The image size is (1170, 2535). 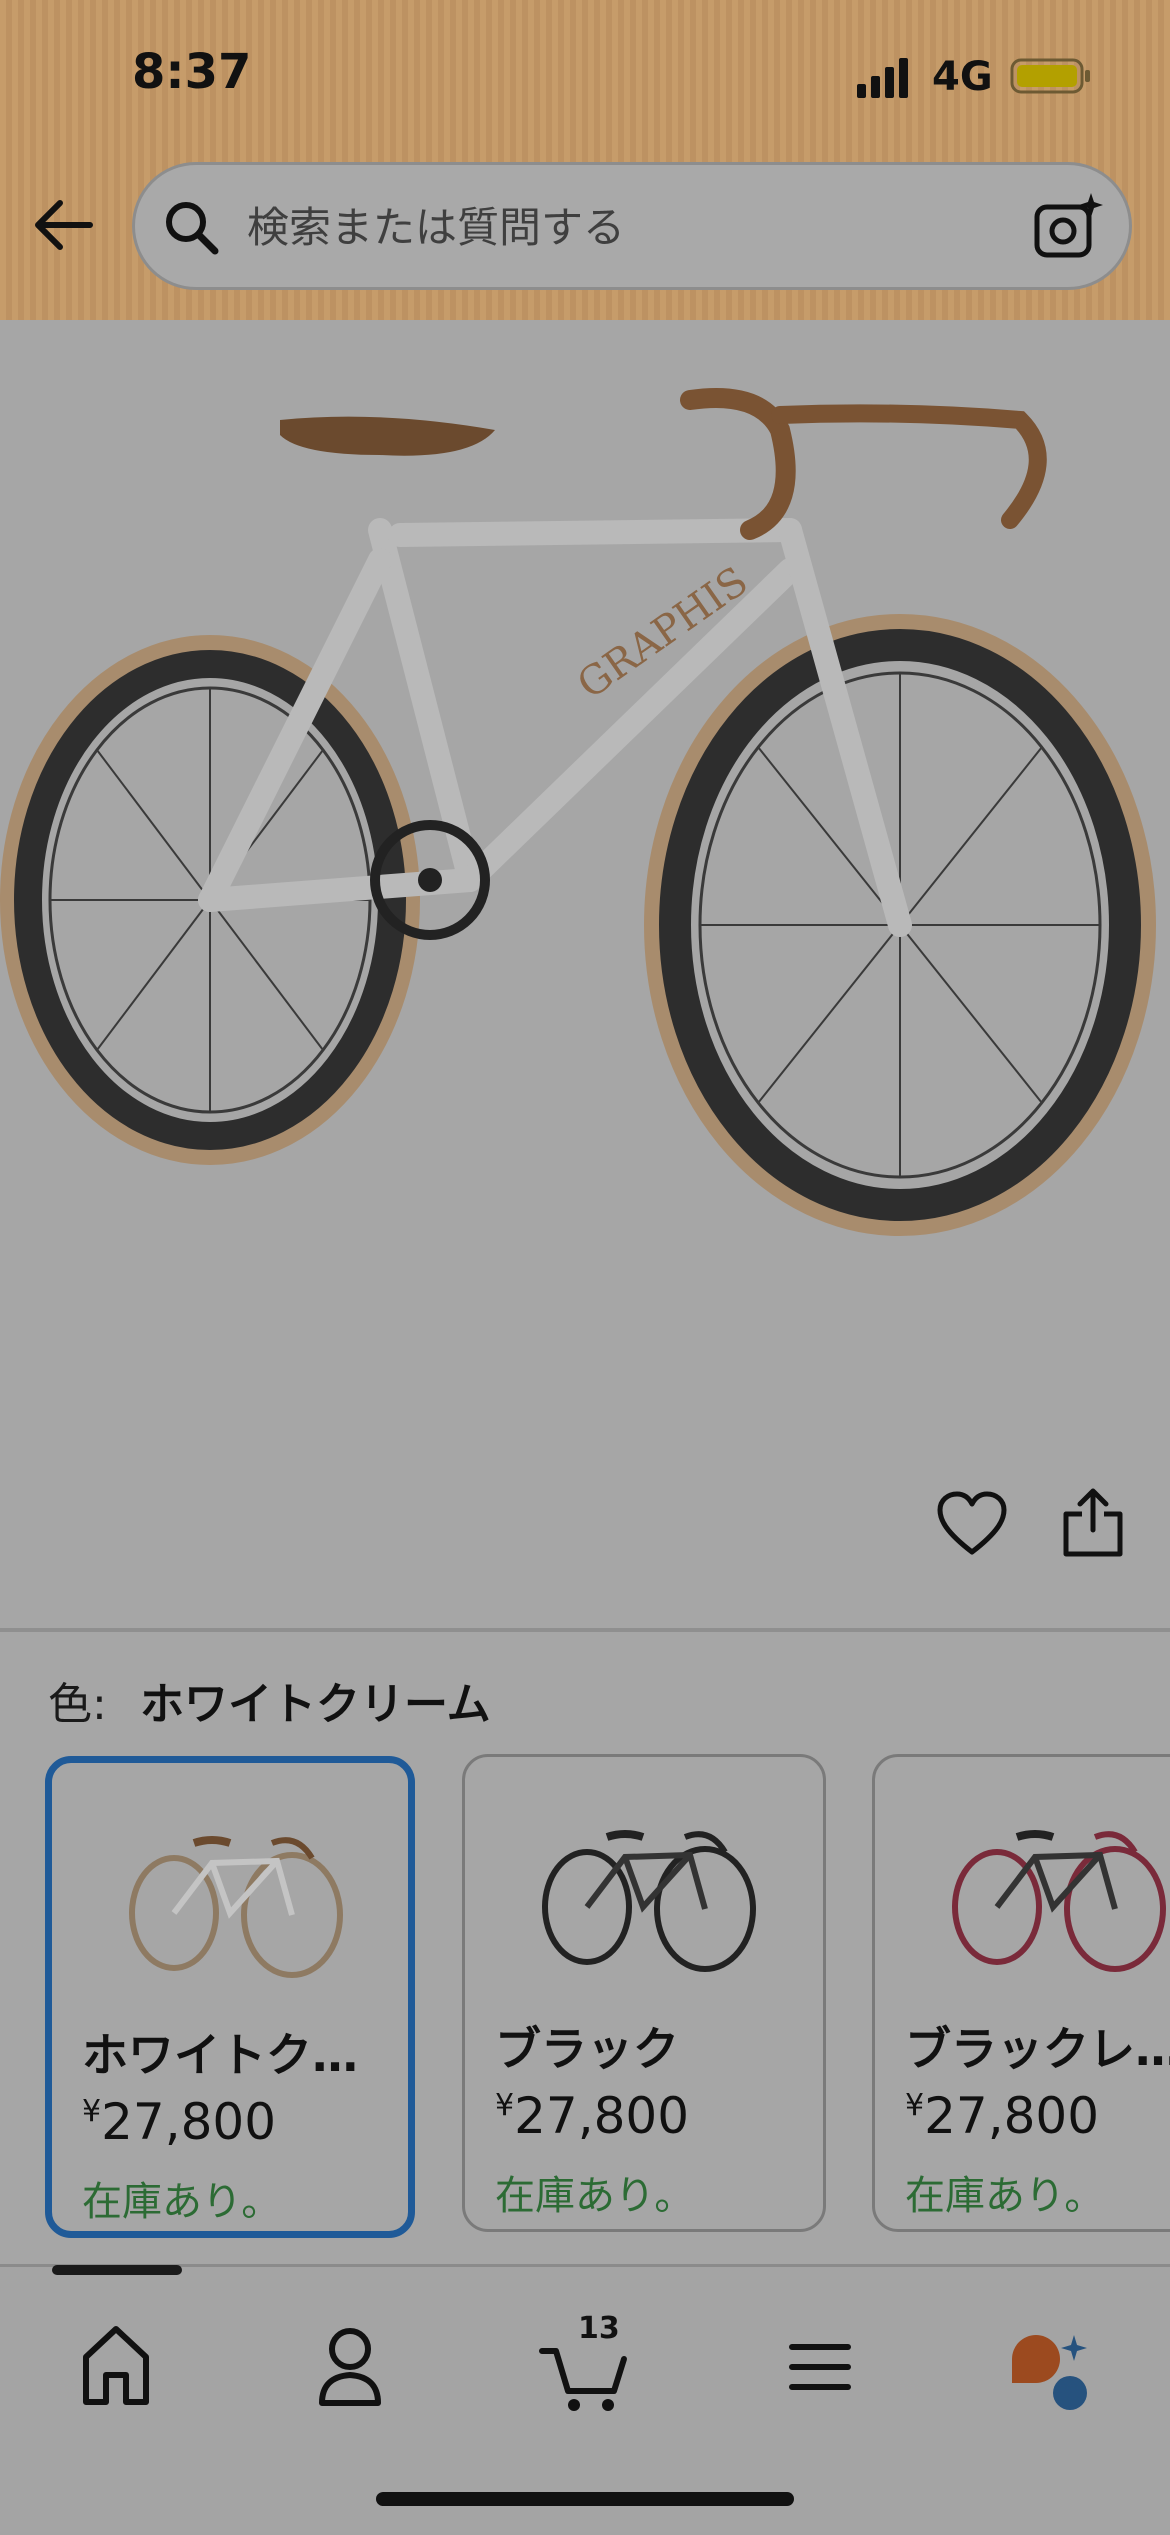 What do you see at coordinates (77, 1704) in the screenshot?
I see `color-label: 色:` at bounding box center [77, 1704].